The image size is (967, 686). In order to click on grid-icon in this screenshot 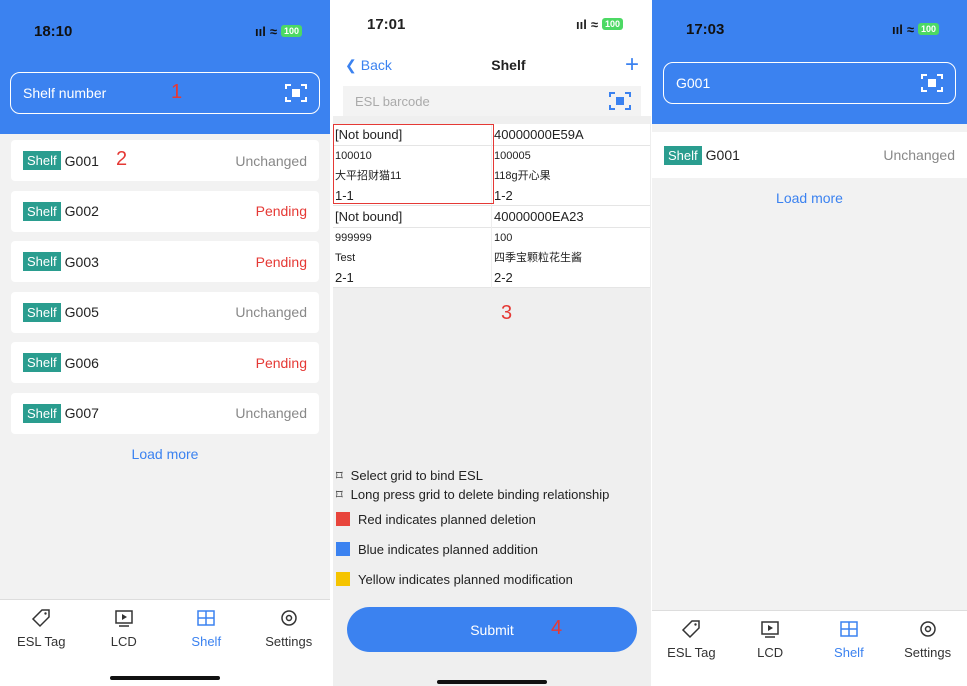, I will do `click(206, 618)`.